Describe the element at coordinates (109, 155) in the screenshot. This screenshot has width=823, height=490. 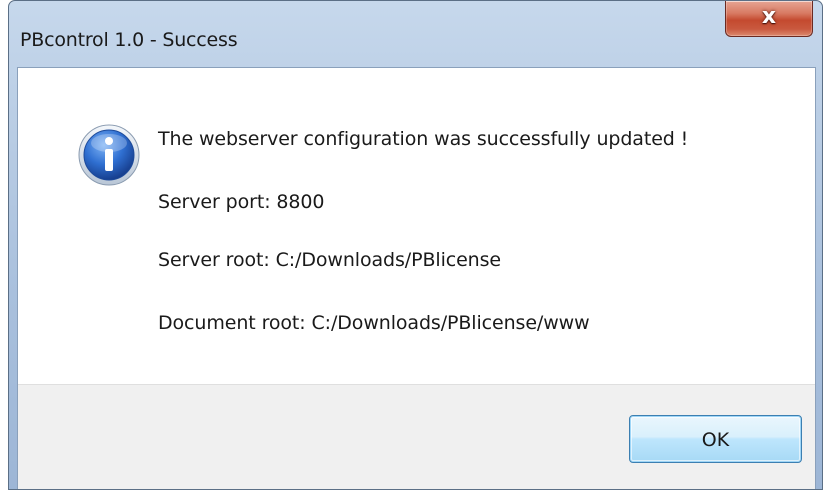
I see `info-icon` at that location.